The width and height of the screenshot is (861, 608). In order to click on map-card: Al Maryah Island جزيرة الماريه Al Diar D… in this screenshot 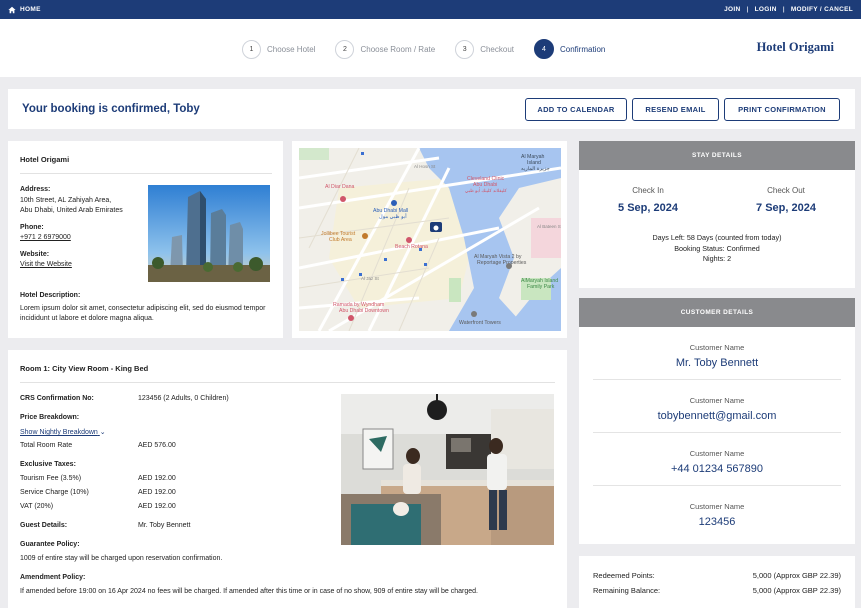, I will do `click(429, 239)`.